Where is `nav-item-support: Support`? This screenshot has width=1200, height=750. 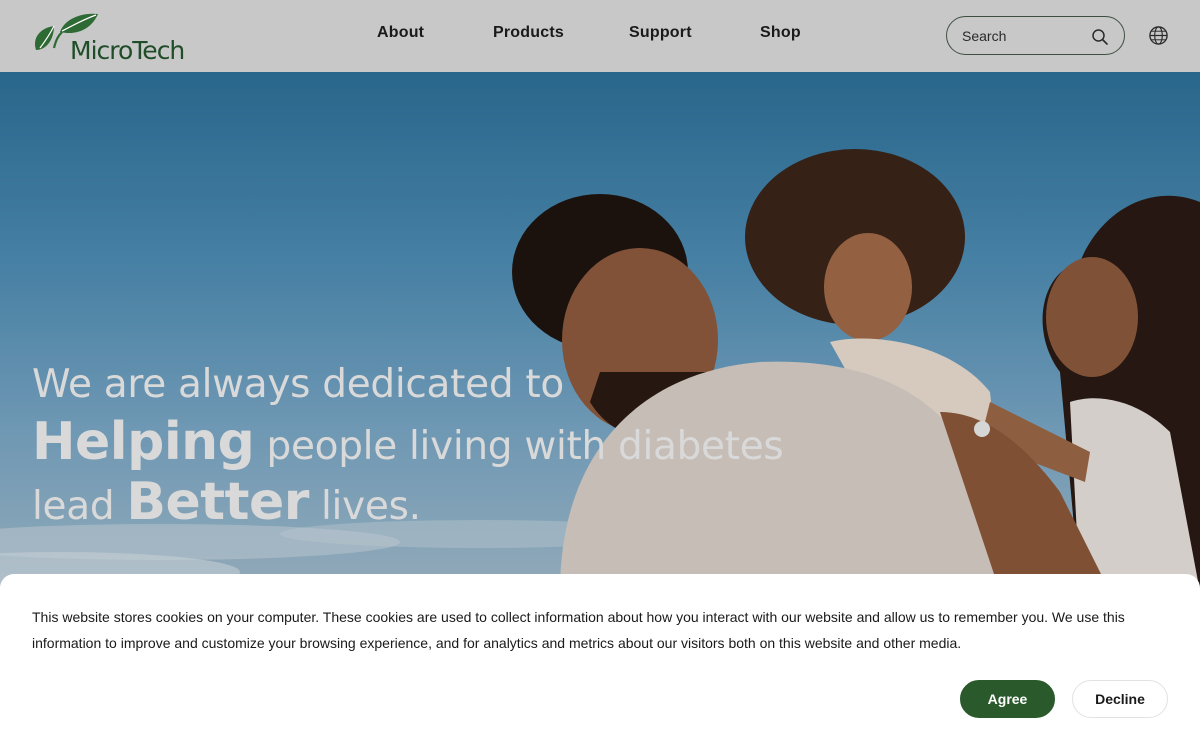 nav-item-support: Support is located at coordinates (660, 33).